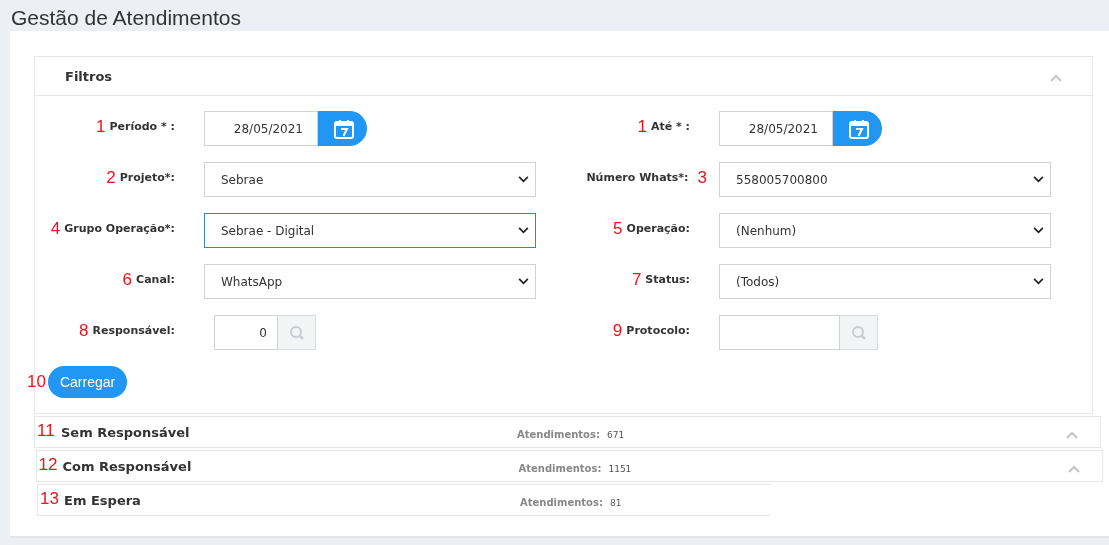 The width and height of the screenshot is (1109, 545). What do you see at coordinates (142, 126) in the screenshot?
I see `field-label: Período * :` at bounding box center [142, 126].